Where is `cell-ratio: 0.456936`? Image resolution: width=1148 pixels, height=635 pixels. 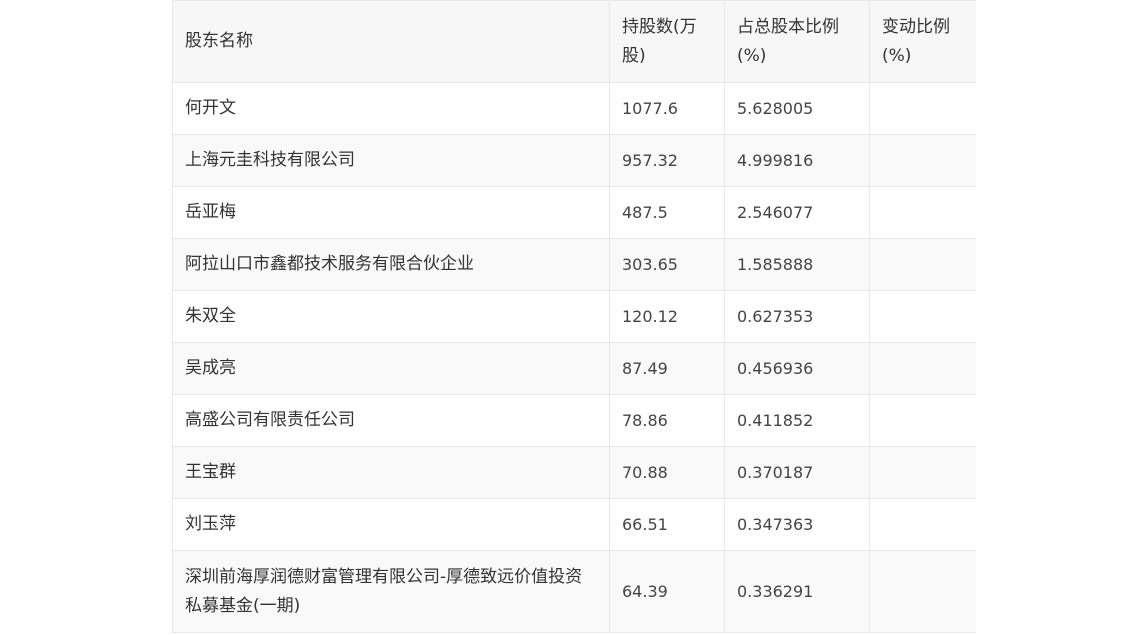
cell-ratio: 0.456936 is located at coordinates (797, 368).